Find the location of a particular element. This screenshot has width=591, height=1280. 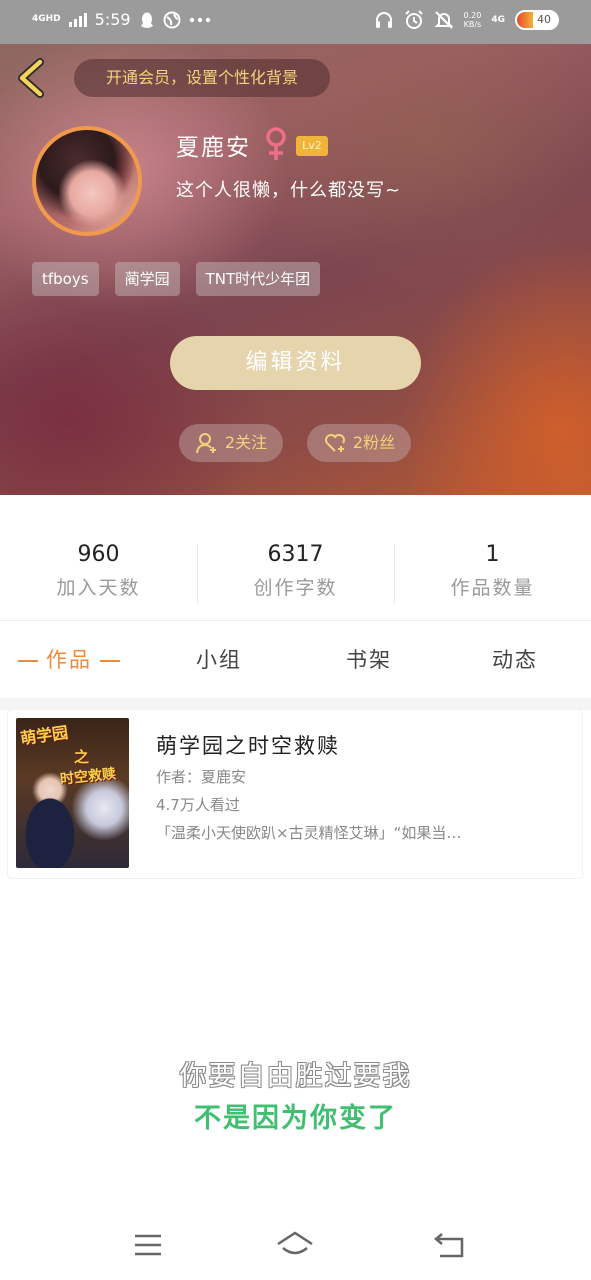

username: 夏鹿安 is located at coordinates (213, 148).